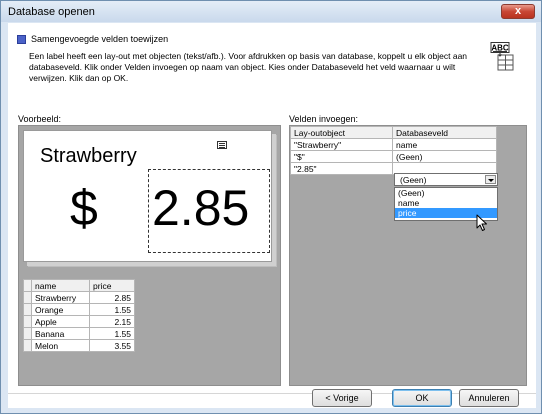 Image resolution: width=542 pixels, height=414 pixels. What do you see at coordinates (444, 132) in the screenshot?
I see `column-header-database-field: Databaseveld` at bounding box center [444, 132].